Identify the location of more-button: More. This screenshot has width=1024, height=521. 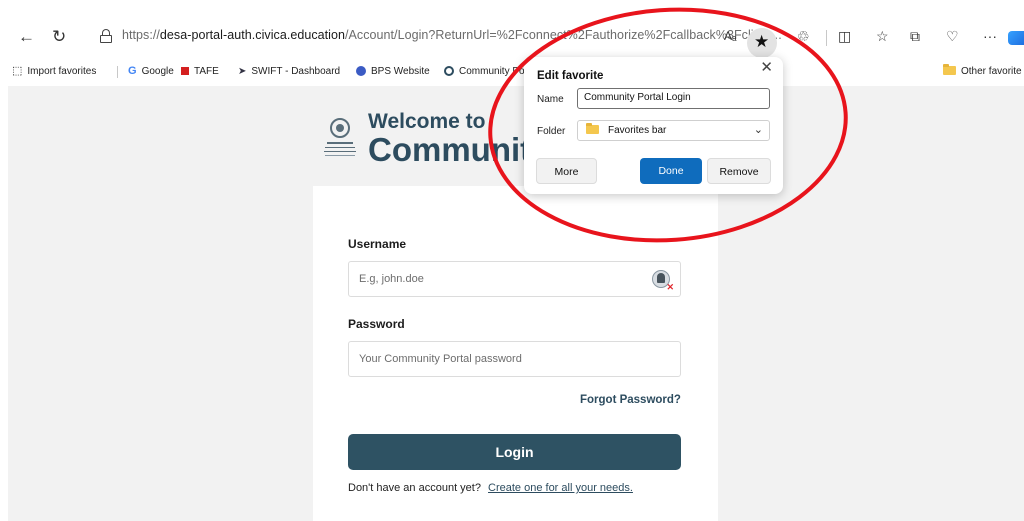
(566, 171).